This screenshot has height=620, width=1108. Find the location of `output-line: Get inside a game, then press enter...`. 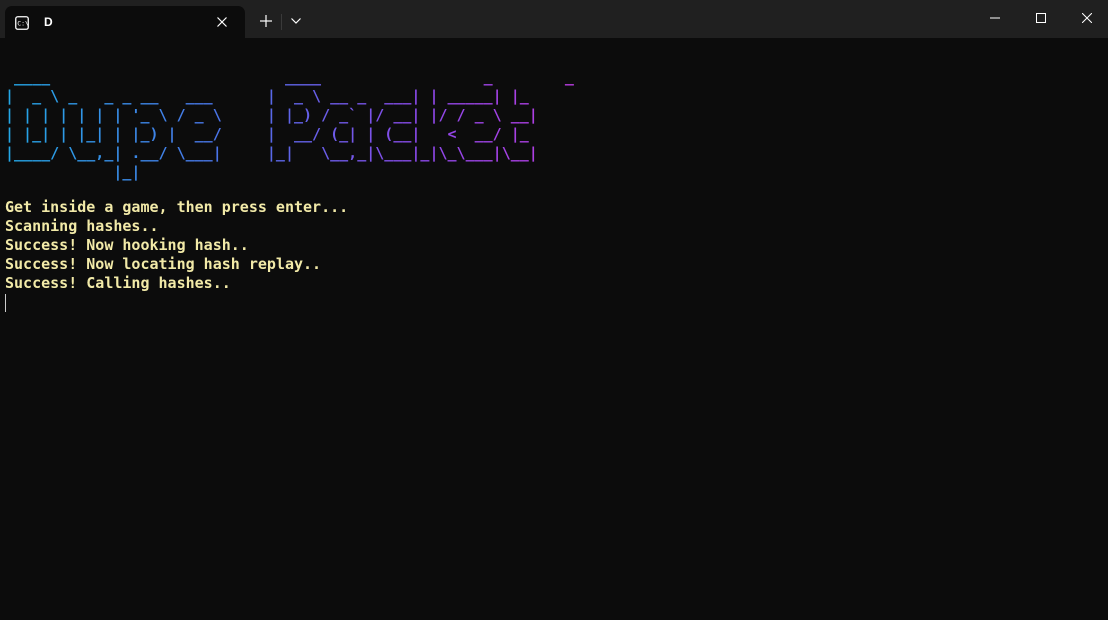

output-line: Get inside a game, then press enter... is located at coordinates (177, 207).